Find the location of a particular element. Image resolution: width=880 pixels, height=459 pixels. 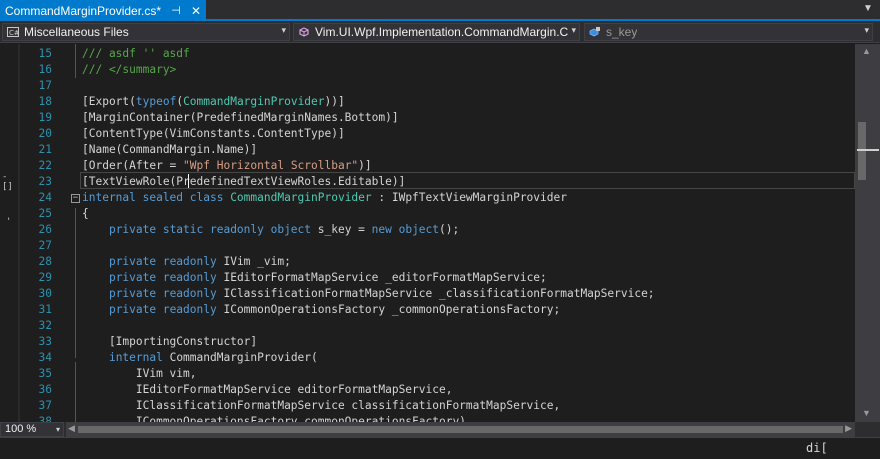

close-icon: ✕ is located at coordinates (196, 11).